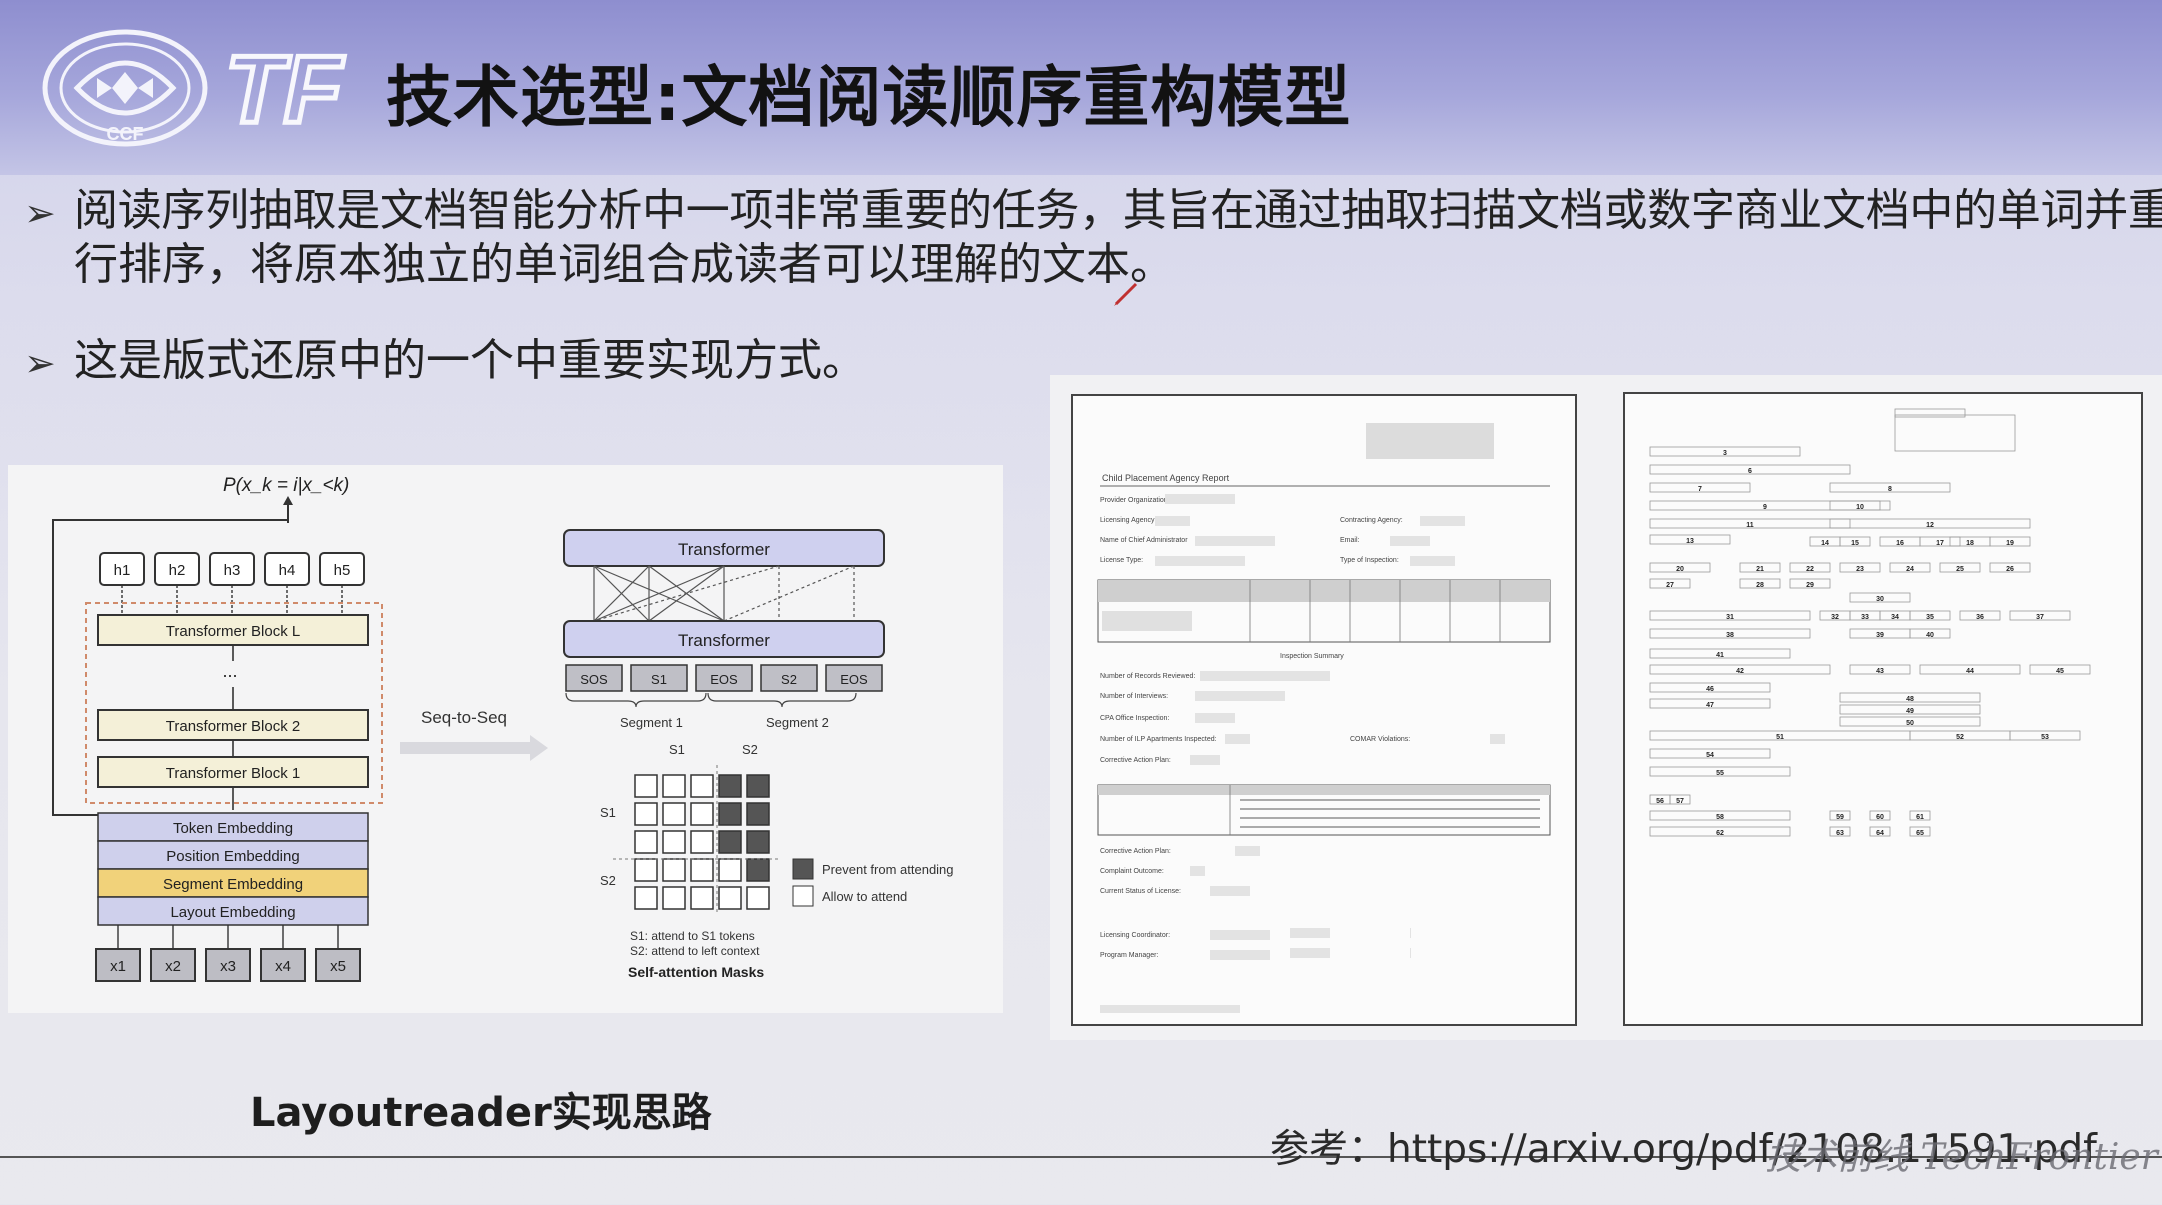  I want to click on order-number: 58, so click(1720, 817).